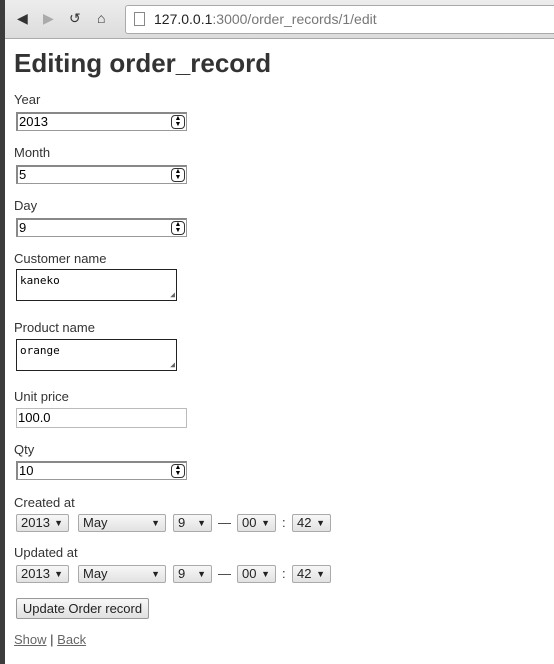  I want to click on year-value: 2013, so click(33, 121).